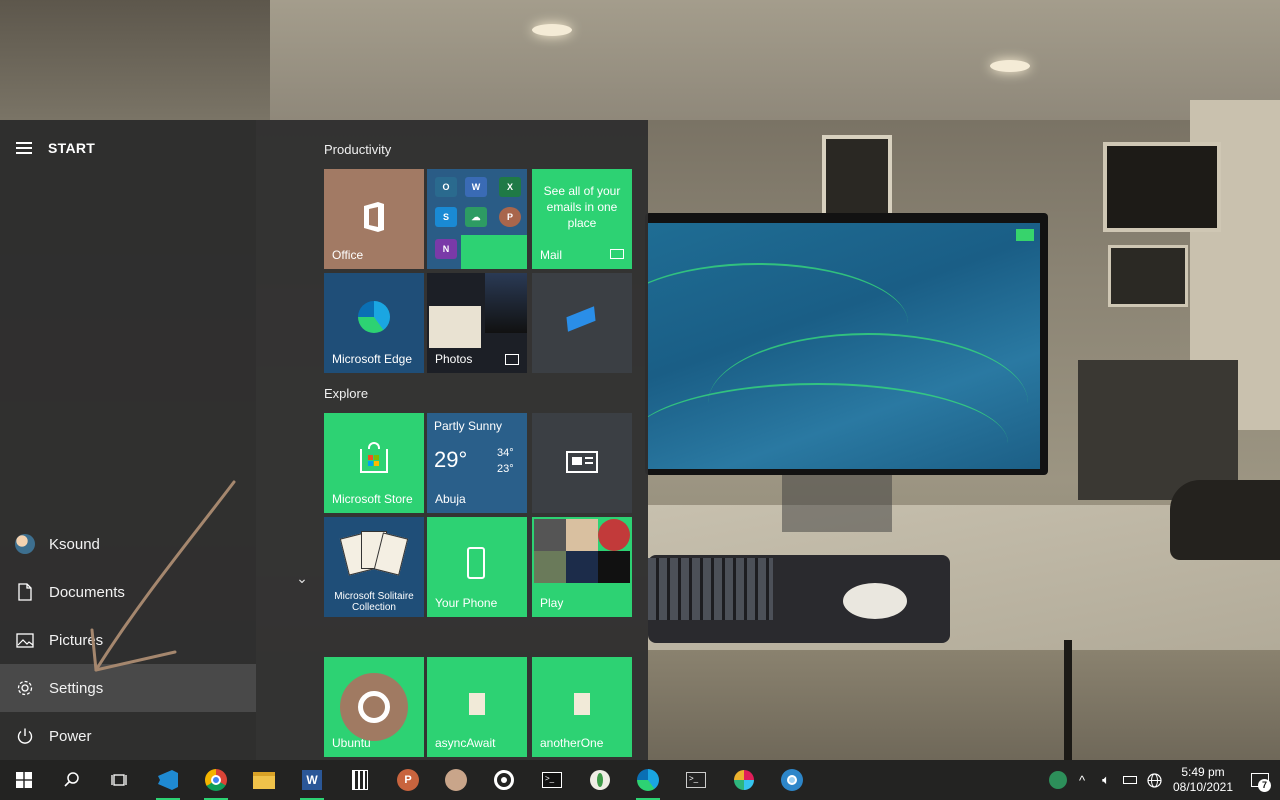 The width and height of the screenshot is (1280, 800). I want to click on wallpaper-shelf-unit, so click(1158, 430).